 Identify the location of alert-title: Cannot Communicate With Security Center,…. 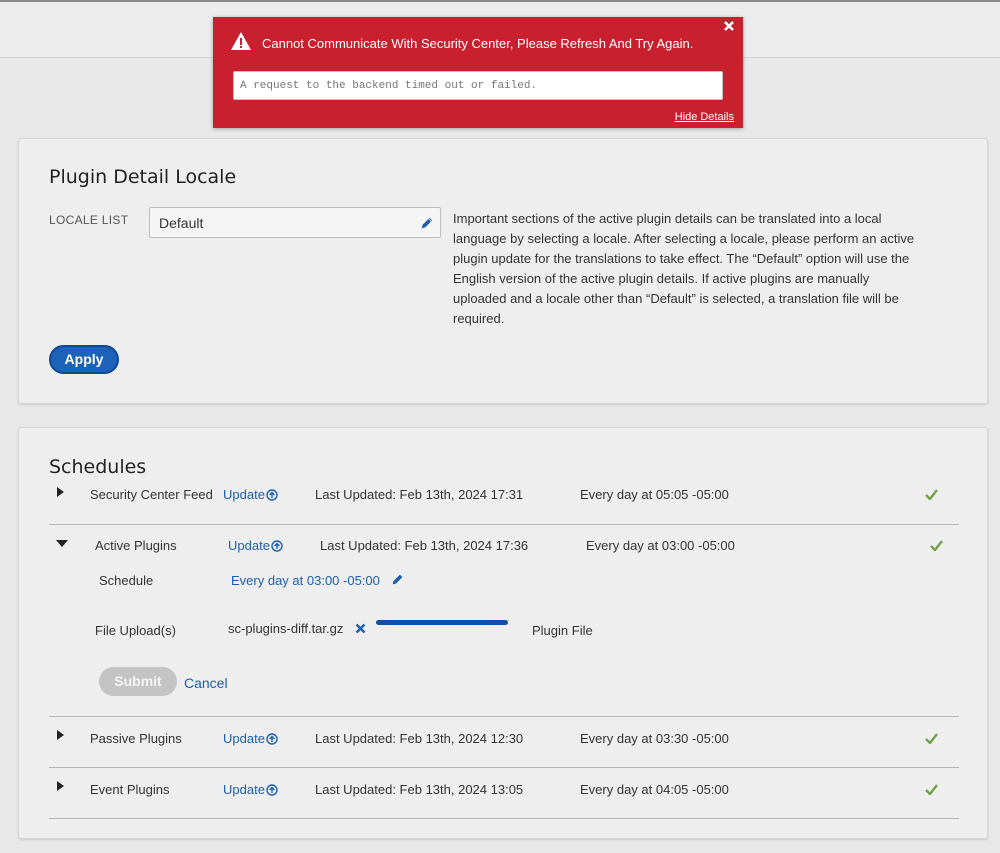
(478, 43).